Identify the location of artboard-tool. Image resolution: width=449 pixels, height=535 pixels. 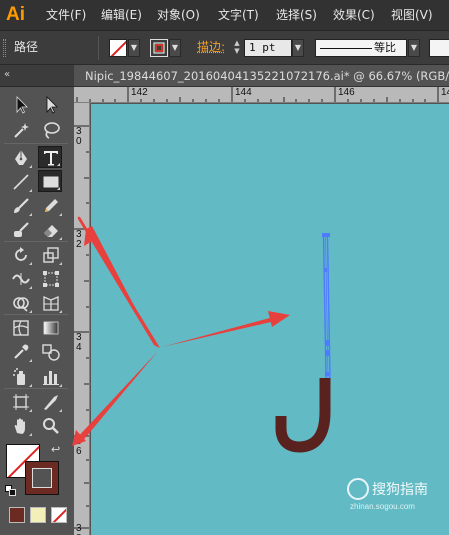
(21, 402).